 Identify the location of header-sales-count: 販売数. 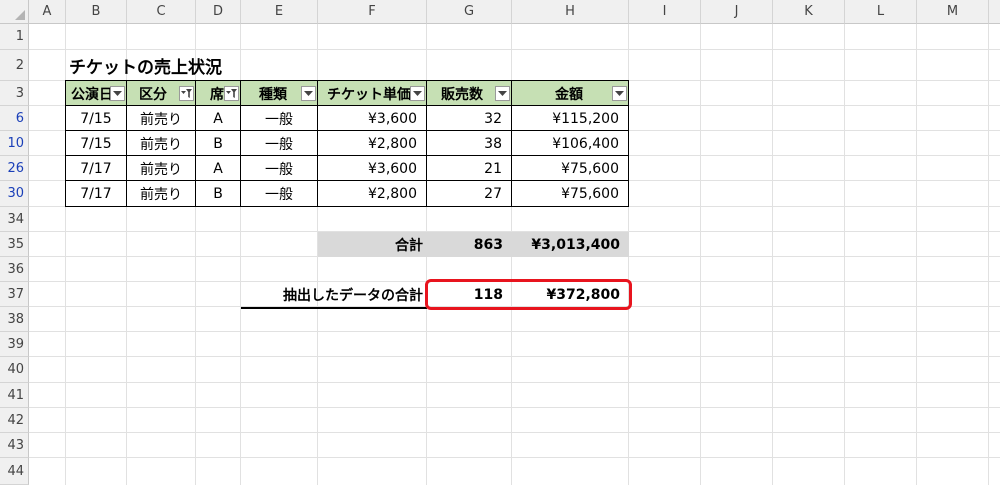
(469, 93).